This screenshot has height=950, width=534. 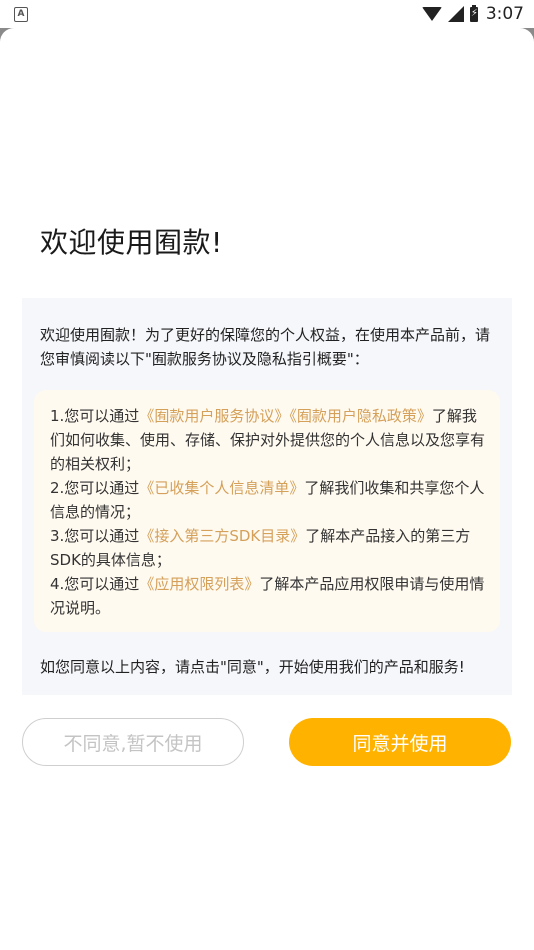 I want to click on wifi-icon, so click(x=431, y=14).